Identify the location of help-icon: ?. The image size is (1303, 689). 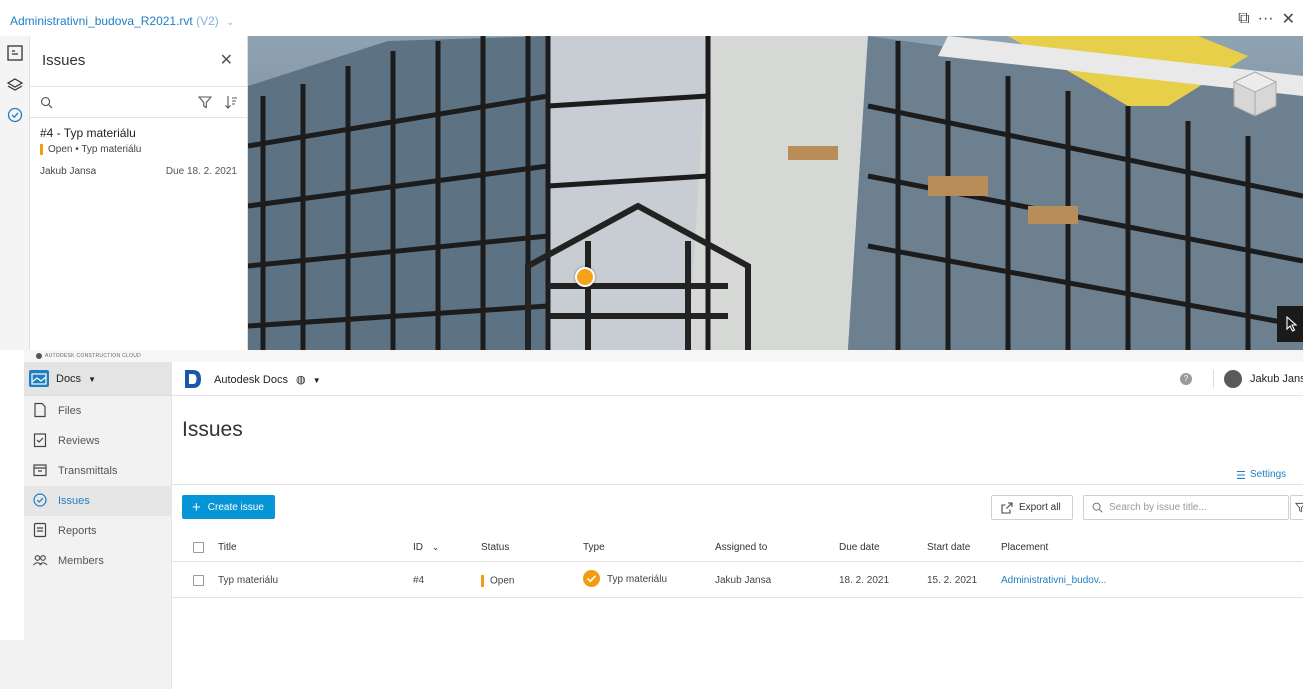
(1186, 379).